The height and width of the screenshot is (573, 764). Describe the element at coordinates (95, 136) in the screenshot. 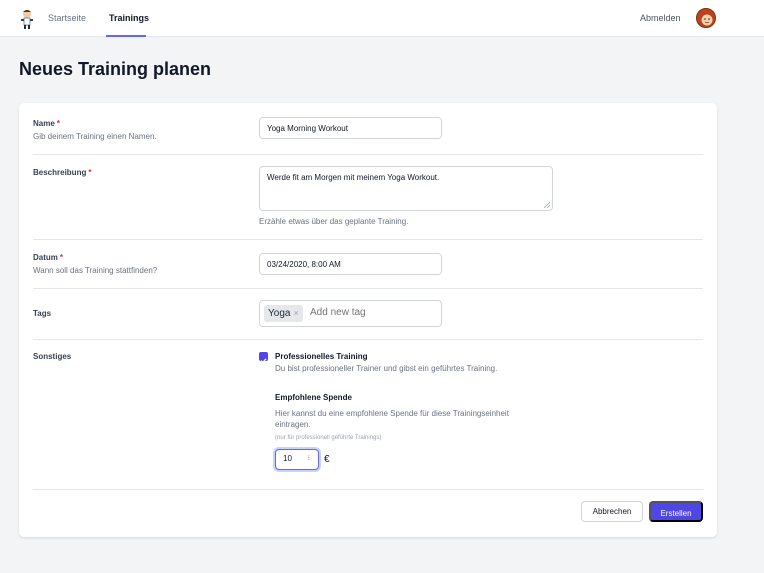

I see `name-hint: Gib deinem Training einen Namen.` at that location.